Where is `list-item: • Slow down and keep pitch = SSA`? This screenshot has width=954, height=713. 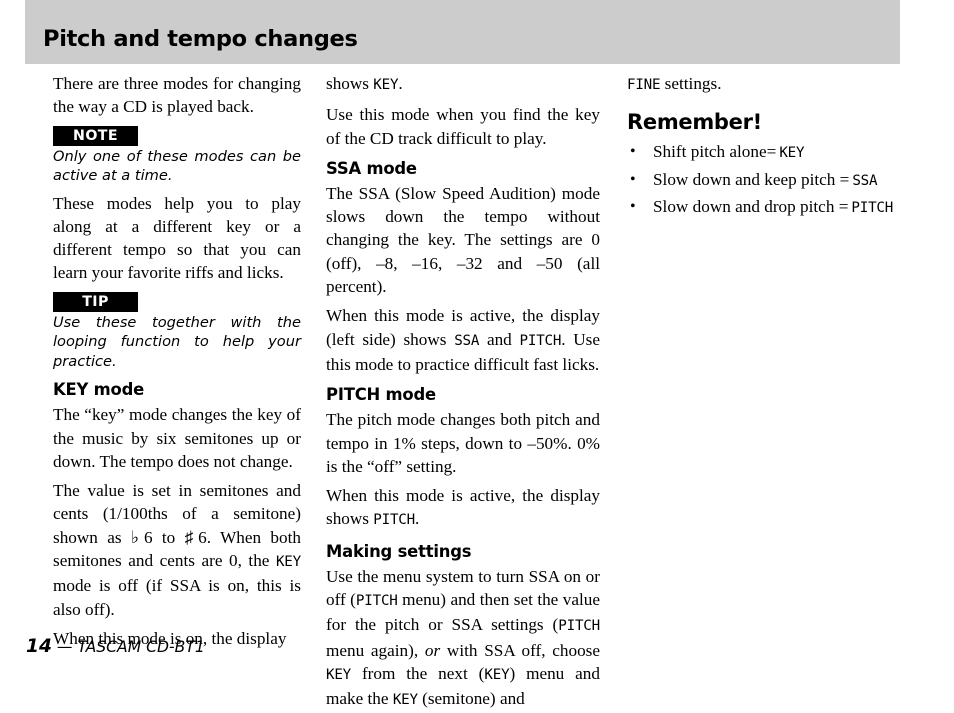
list-item: • Slow down and keep pitch = SSA is located at coordinates (764, 181).